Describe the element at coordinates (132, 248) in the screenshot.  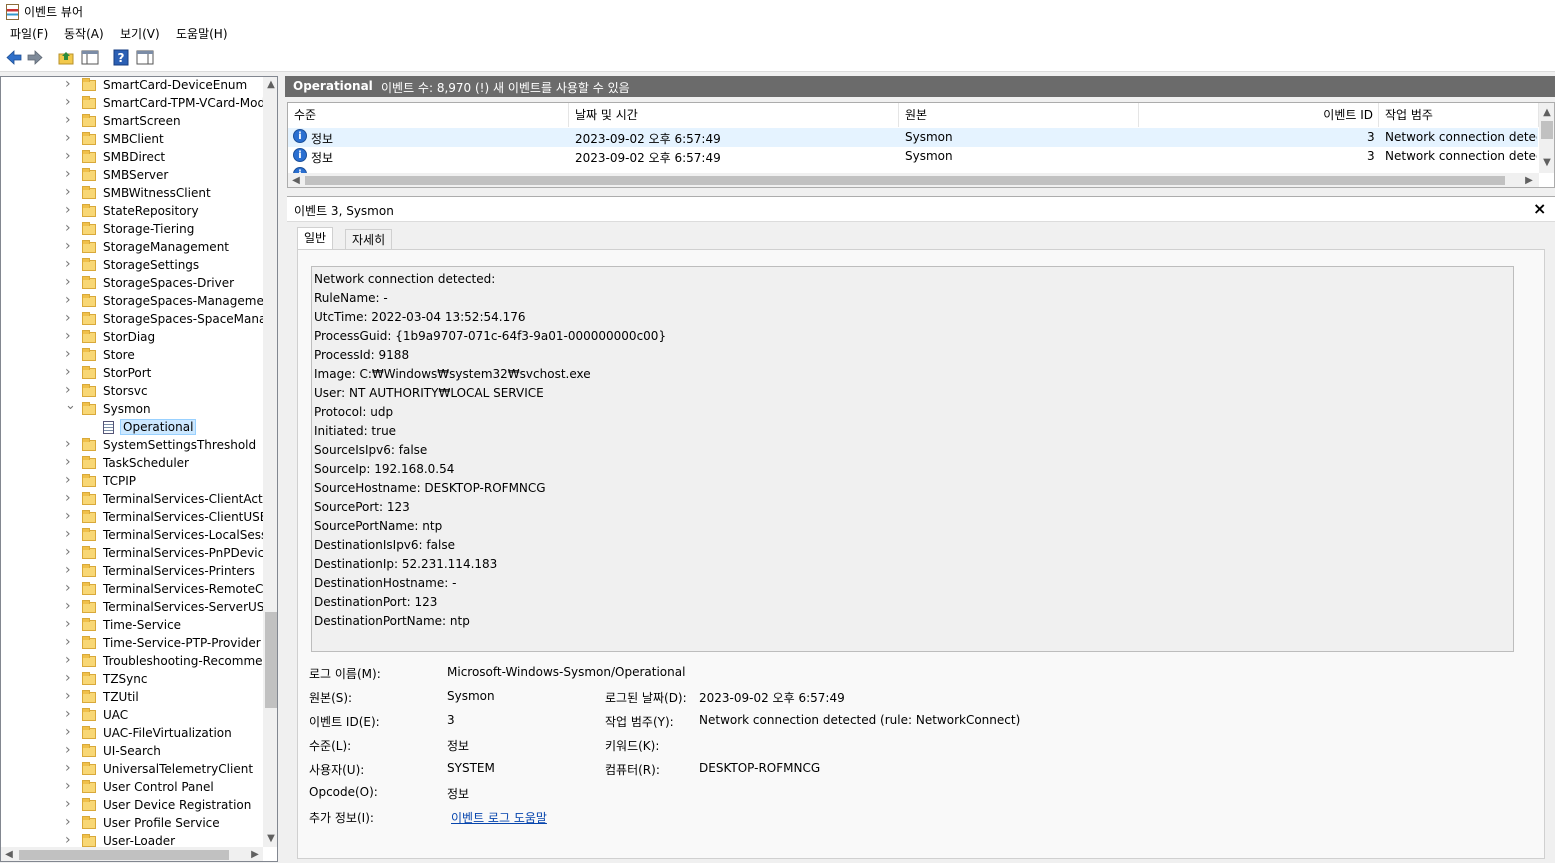
I see `tree-item-folder: › StorageManagement` at that location.